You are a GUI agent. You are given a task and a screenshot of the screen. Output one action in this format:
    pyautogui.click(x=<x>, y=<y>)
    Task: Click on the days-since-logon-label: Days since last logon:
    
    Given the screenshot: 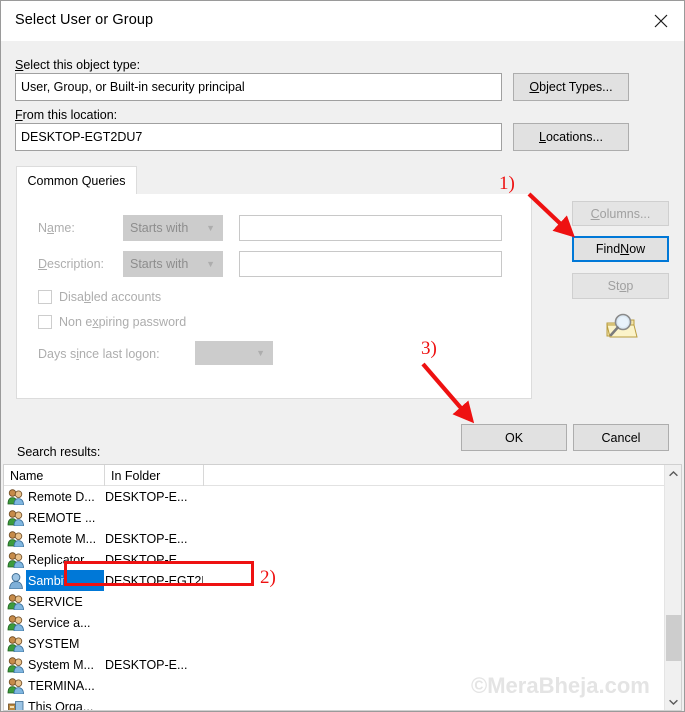 What is the action you would take?
    pyautogui.click(x=99, y=354)
    